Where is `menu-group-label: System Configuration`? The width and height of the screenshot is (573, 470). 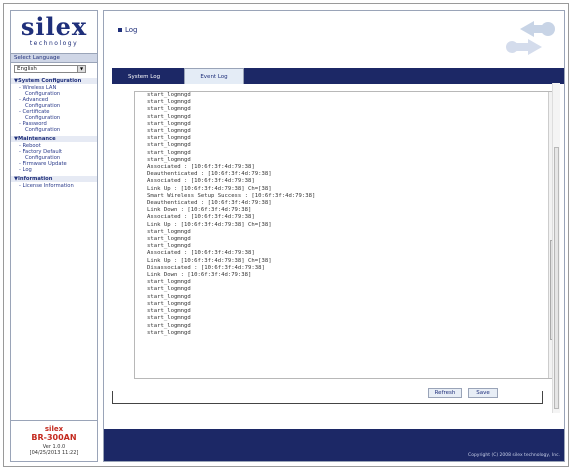 menu-group-label: System Configuration is located at coordinates (50, 81).